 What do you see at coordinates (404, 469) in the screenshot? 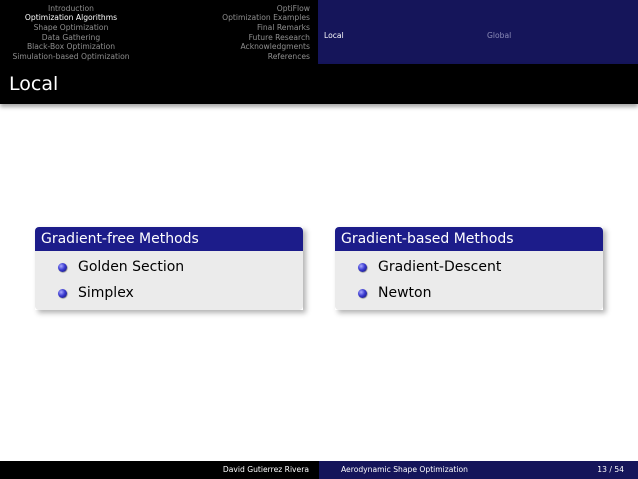
I see `footer-presentation-title: Aerodynamic Shape Optimization` at bounding box center [404, 469].